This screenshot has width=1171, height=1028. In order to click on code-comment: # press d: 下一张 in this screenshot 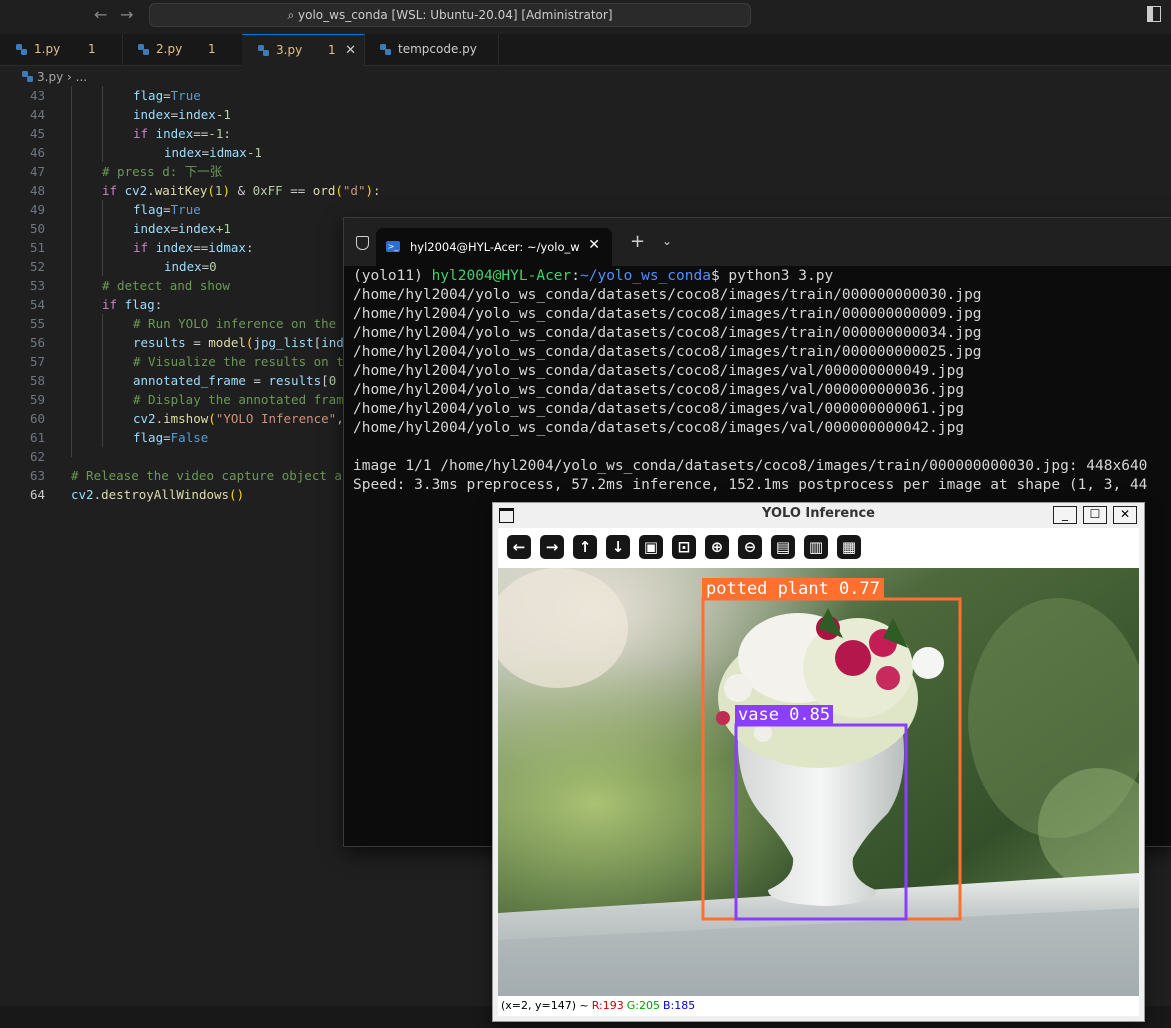, I will do `click(162, 171)`.